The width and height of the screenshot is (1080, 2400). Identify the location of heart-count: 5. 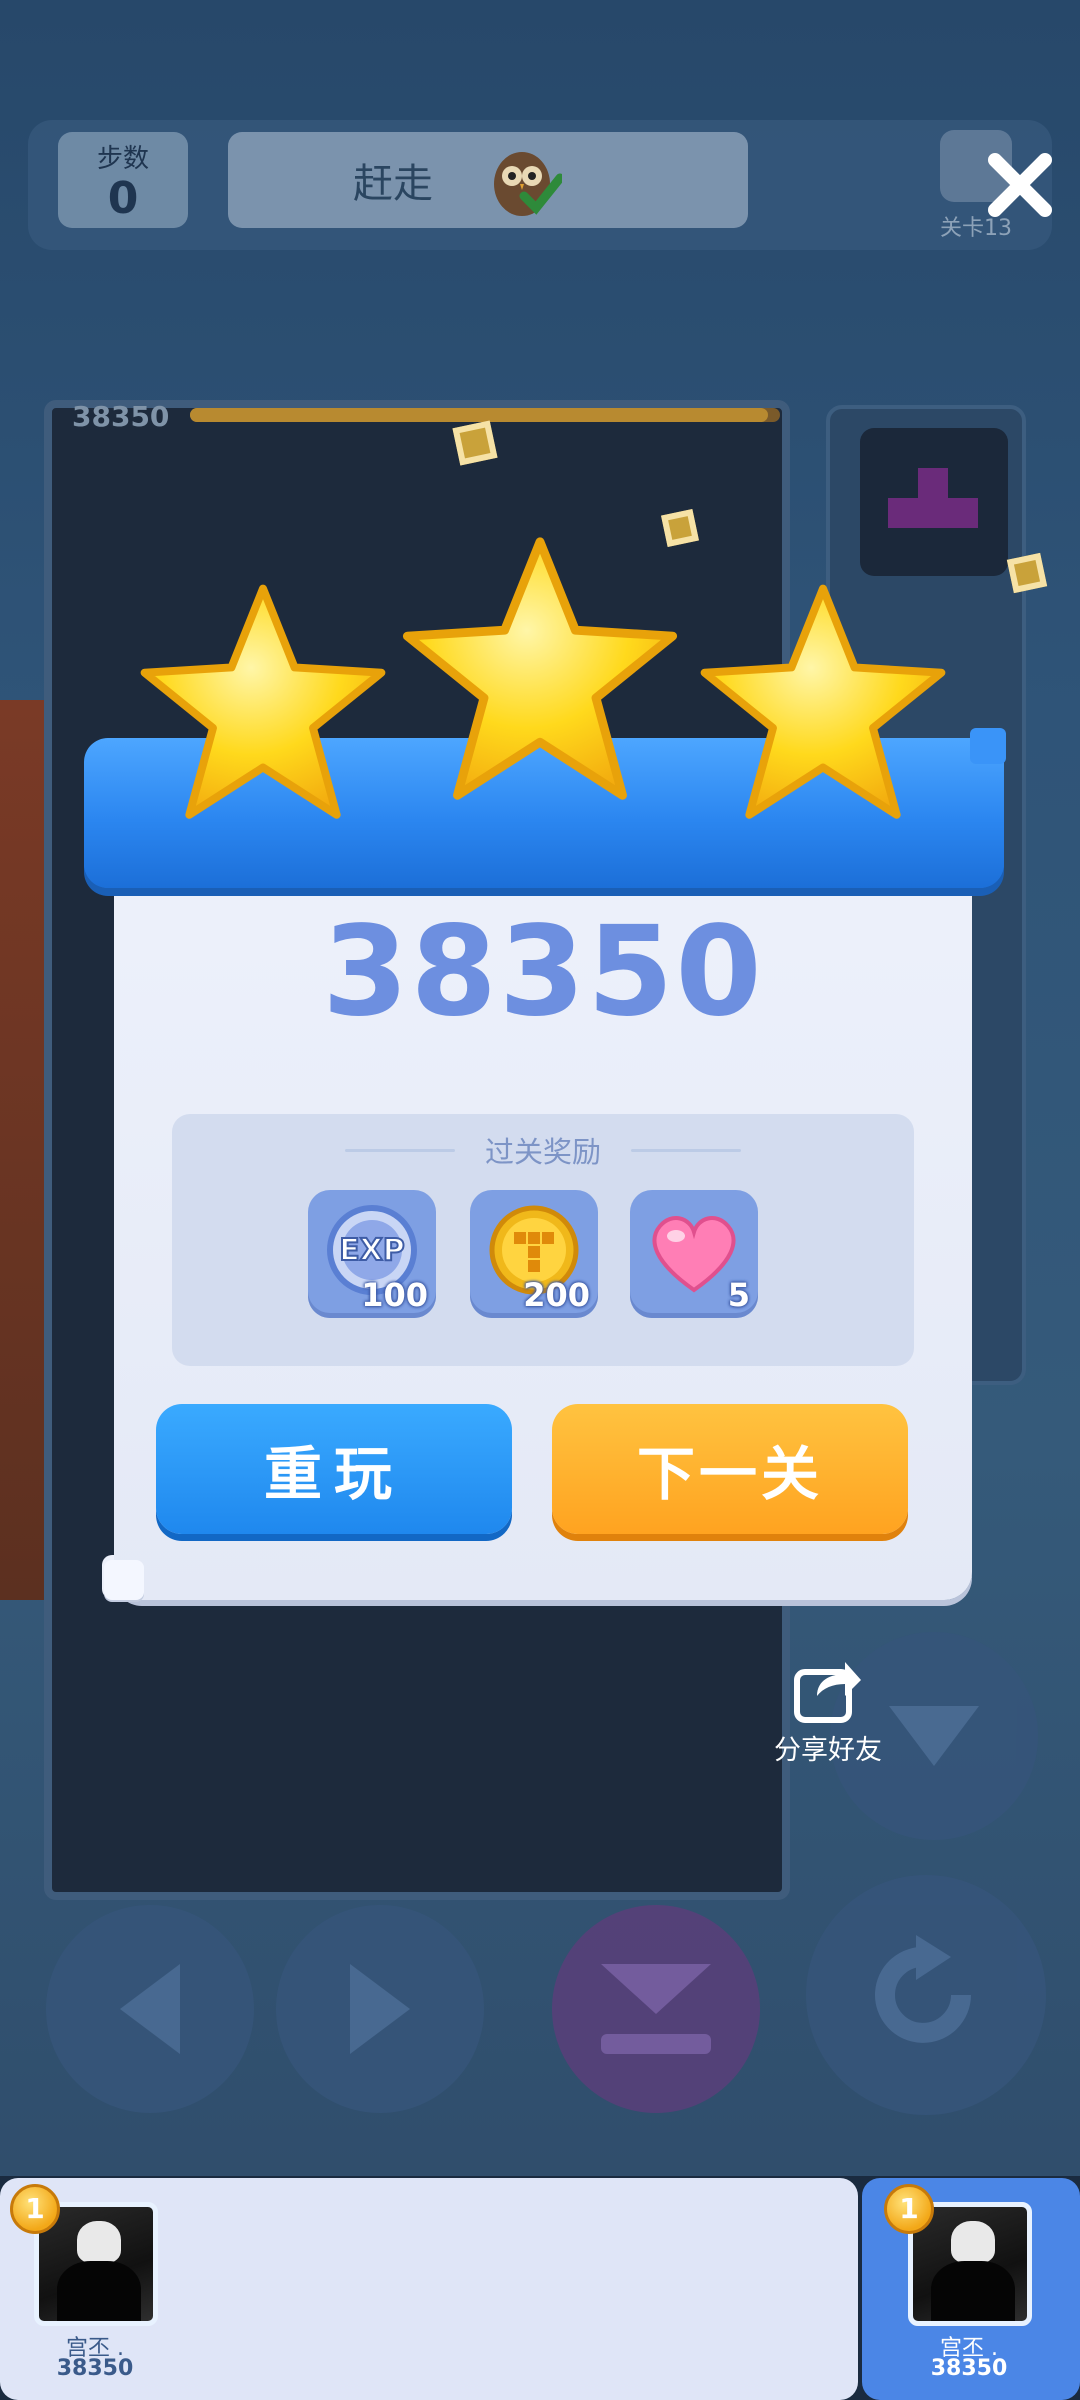
(738, 1295).